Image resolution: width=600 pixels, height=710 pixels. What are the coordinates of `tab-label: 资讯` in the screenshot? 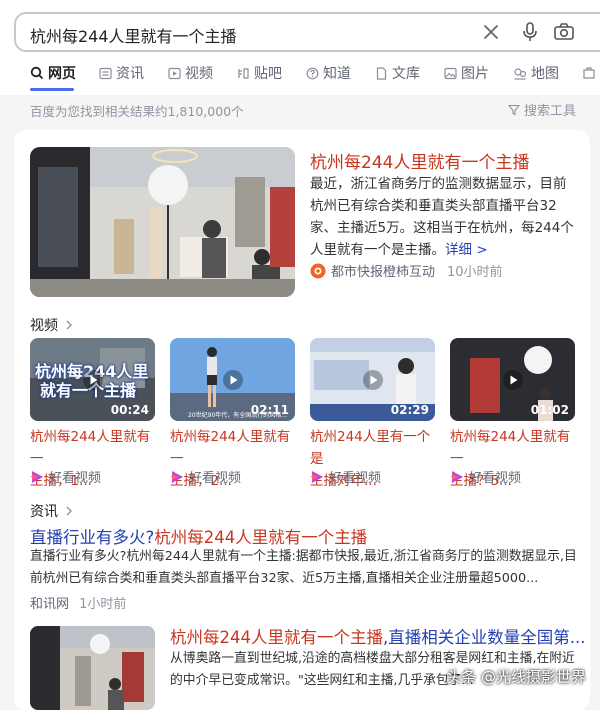 It's located at (130, 74).